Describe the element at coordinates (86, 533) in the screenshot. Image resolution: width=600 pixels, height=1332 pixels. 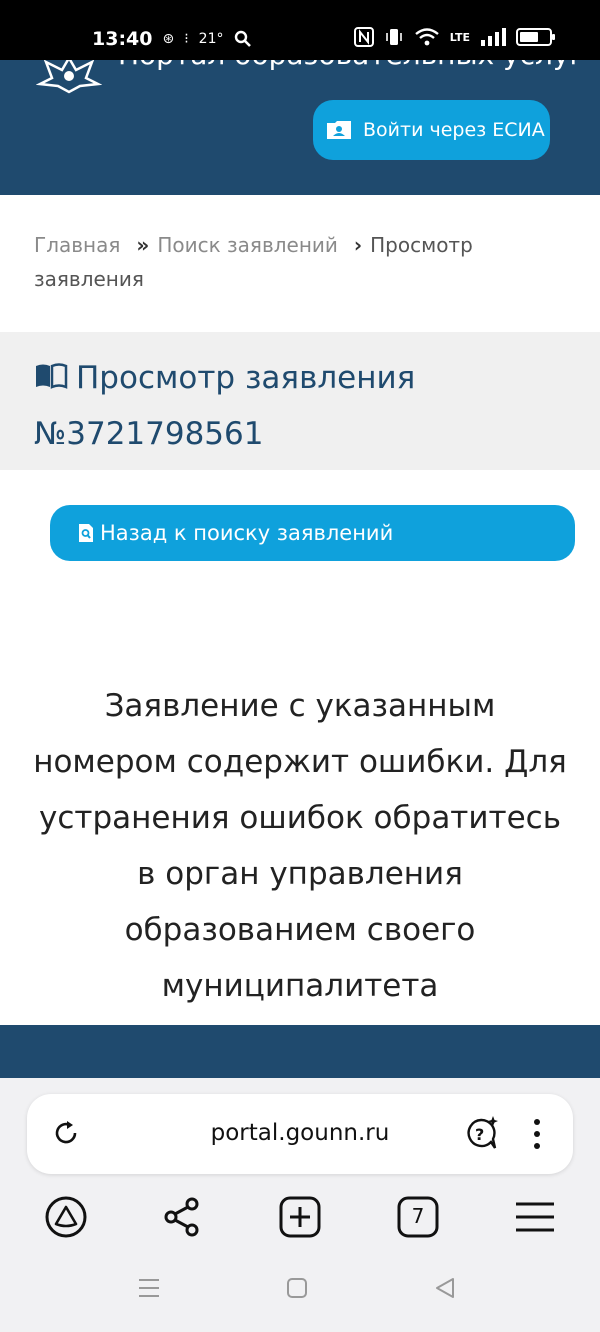
I see `search-doc-icon` at that location.